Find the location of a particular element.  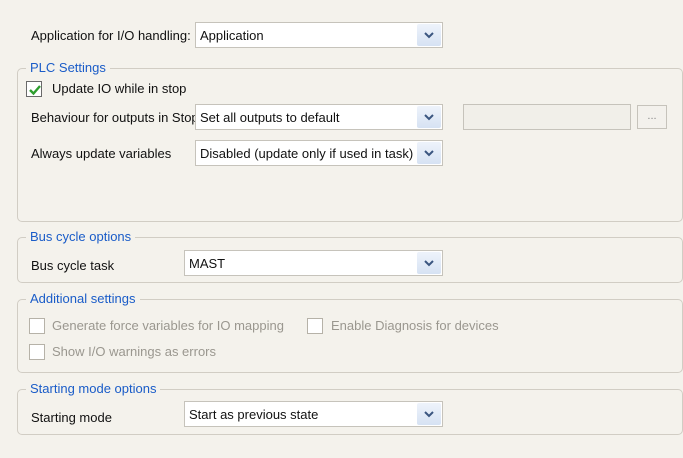

behaviour-label: Behaviour for outputs in Stop is located at coordinates (115, 117).